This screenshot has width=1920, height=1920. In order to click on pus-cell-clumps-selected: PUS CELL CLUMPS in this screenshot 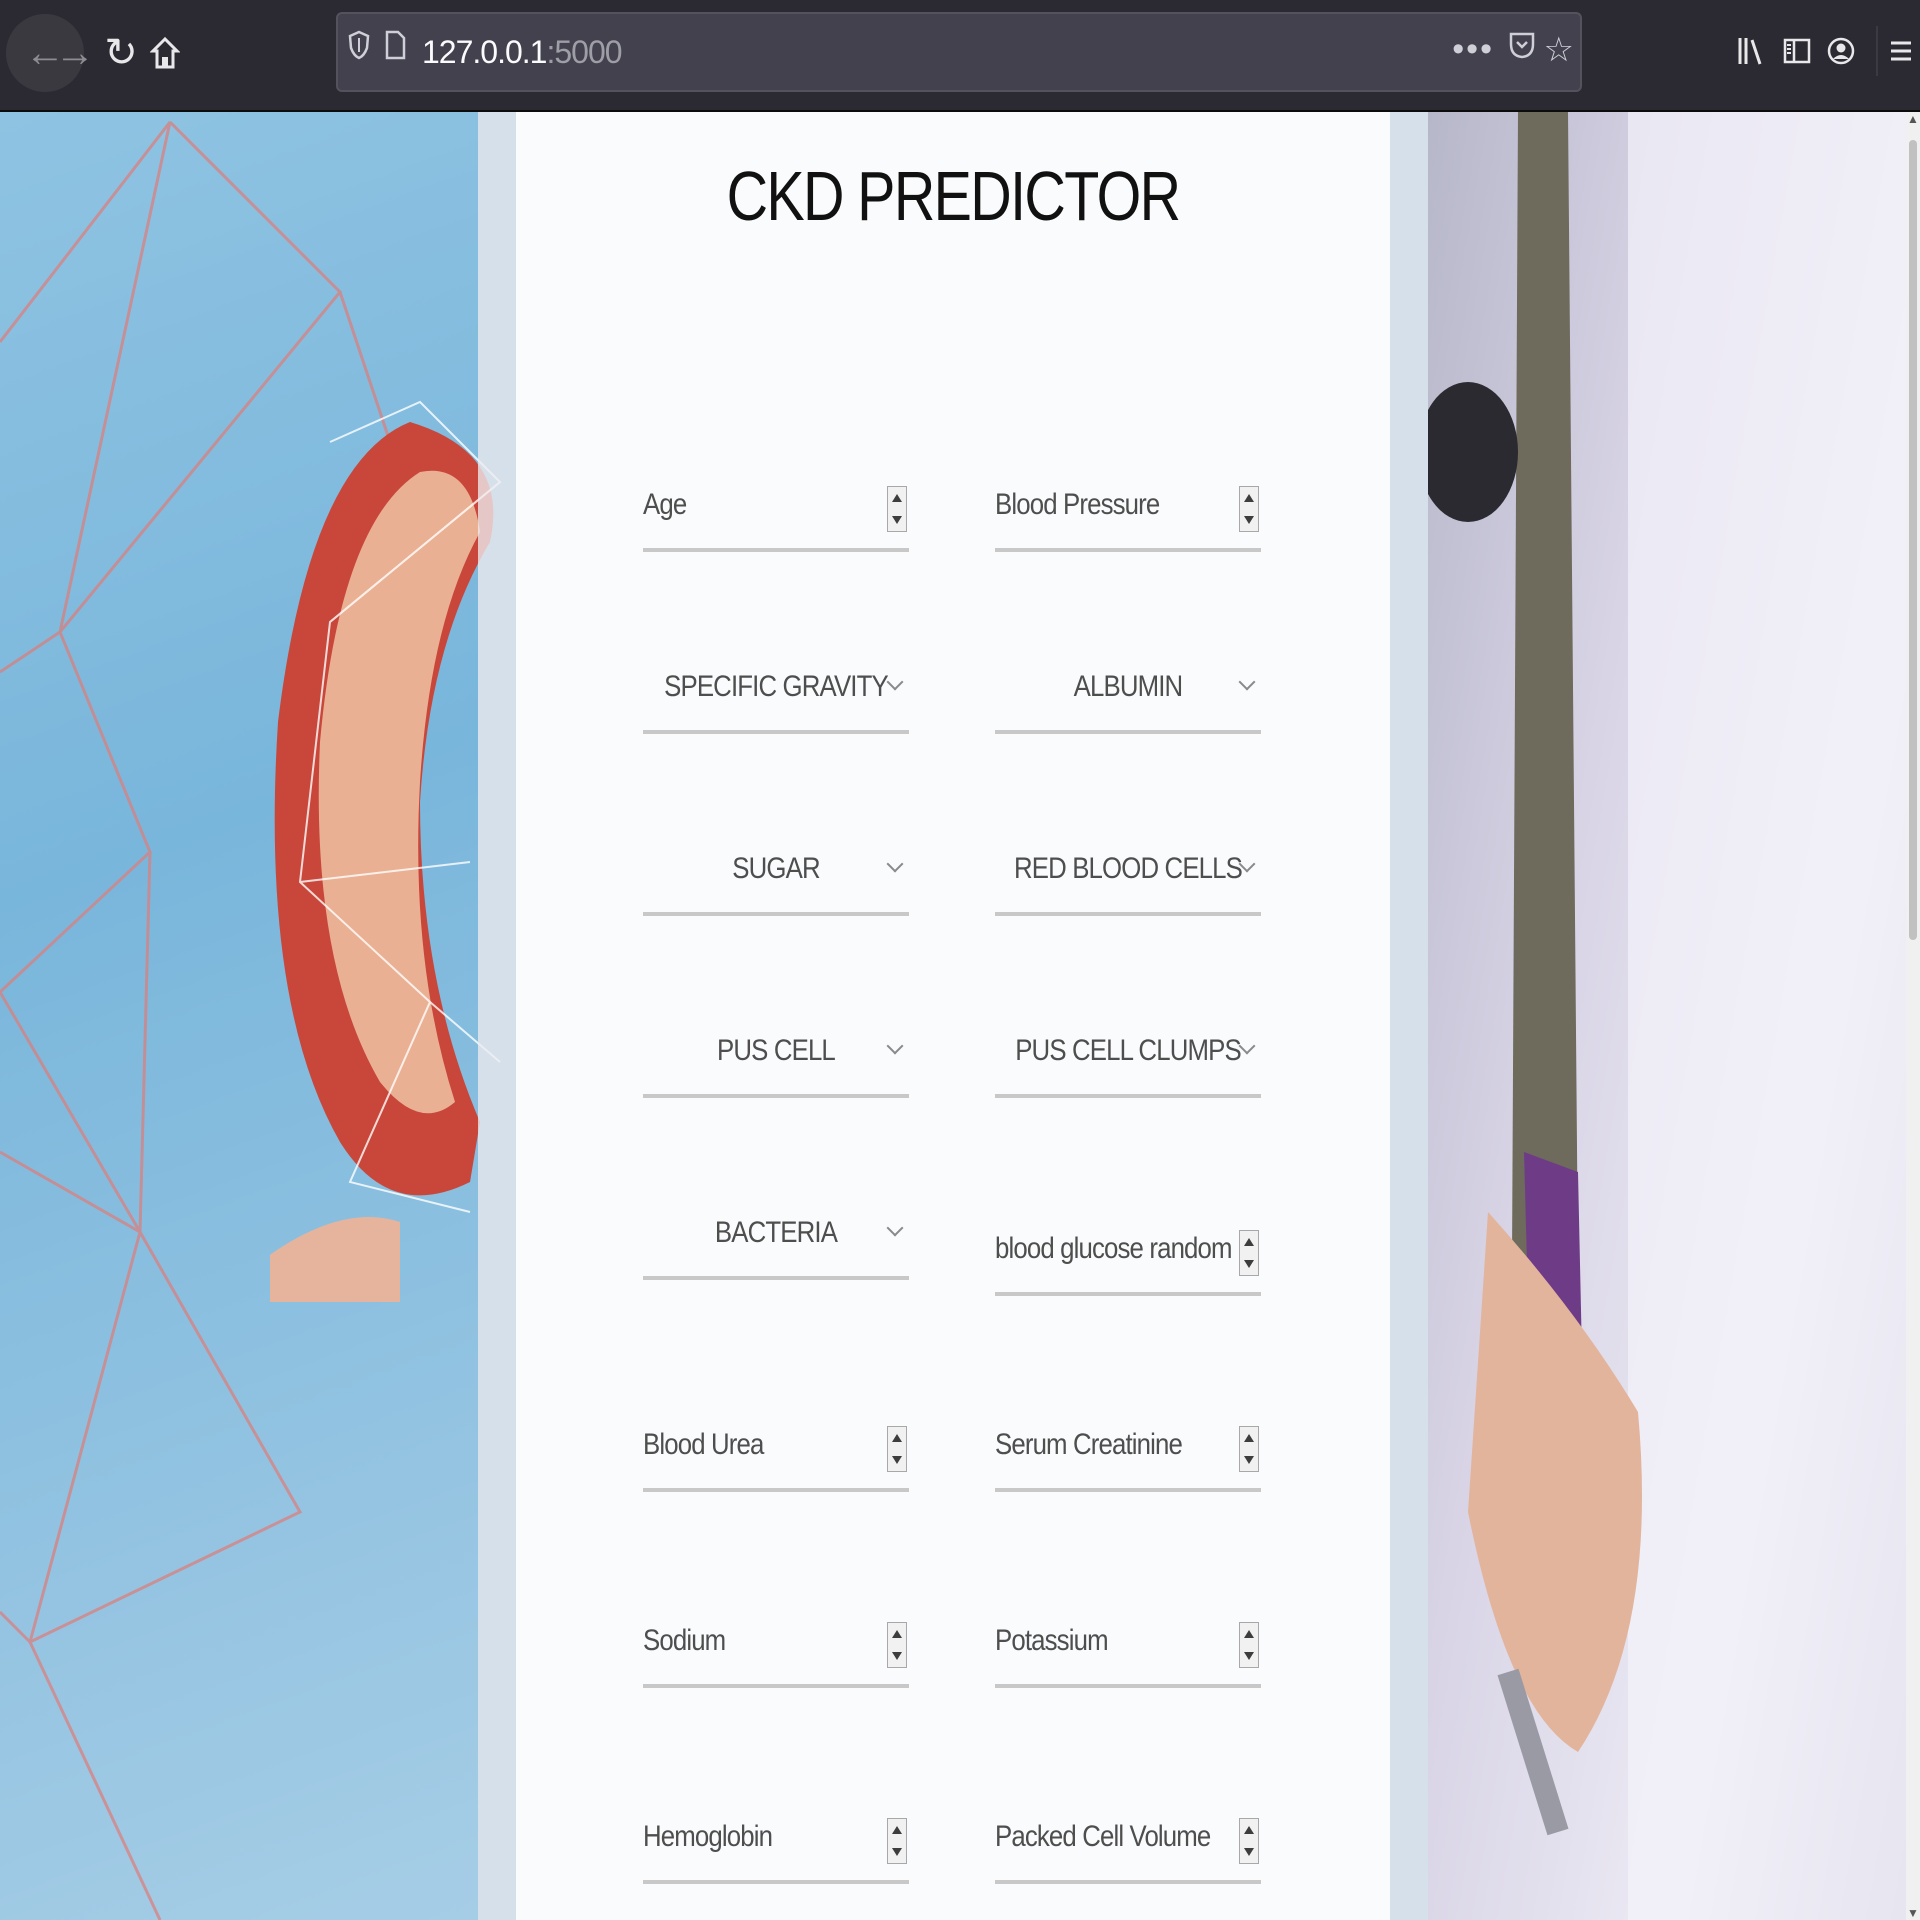, I will do `click(1128, 1050)`.